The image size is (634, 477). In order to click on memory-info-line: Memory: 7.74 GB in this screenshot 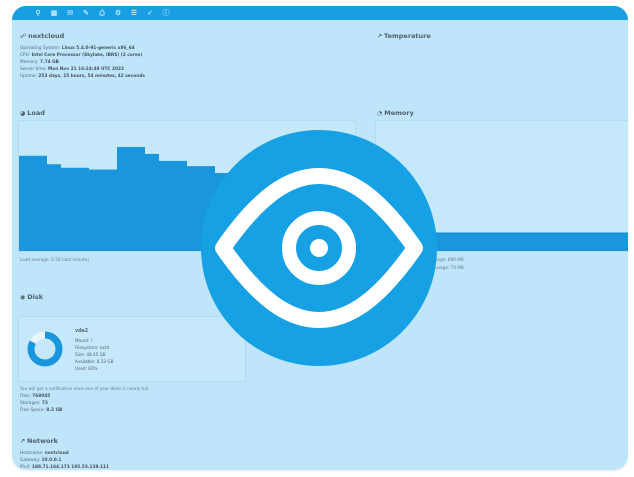, I will do `click(39, 62)`.